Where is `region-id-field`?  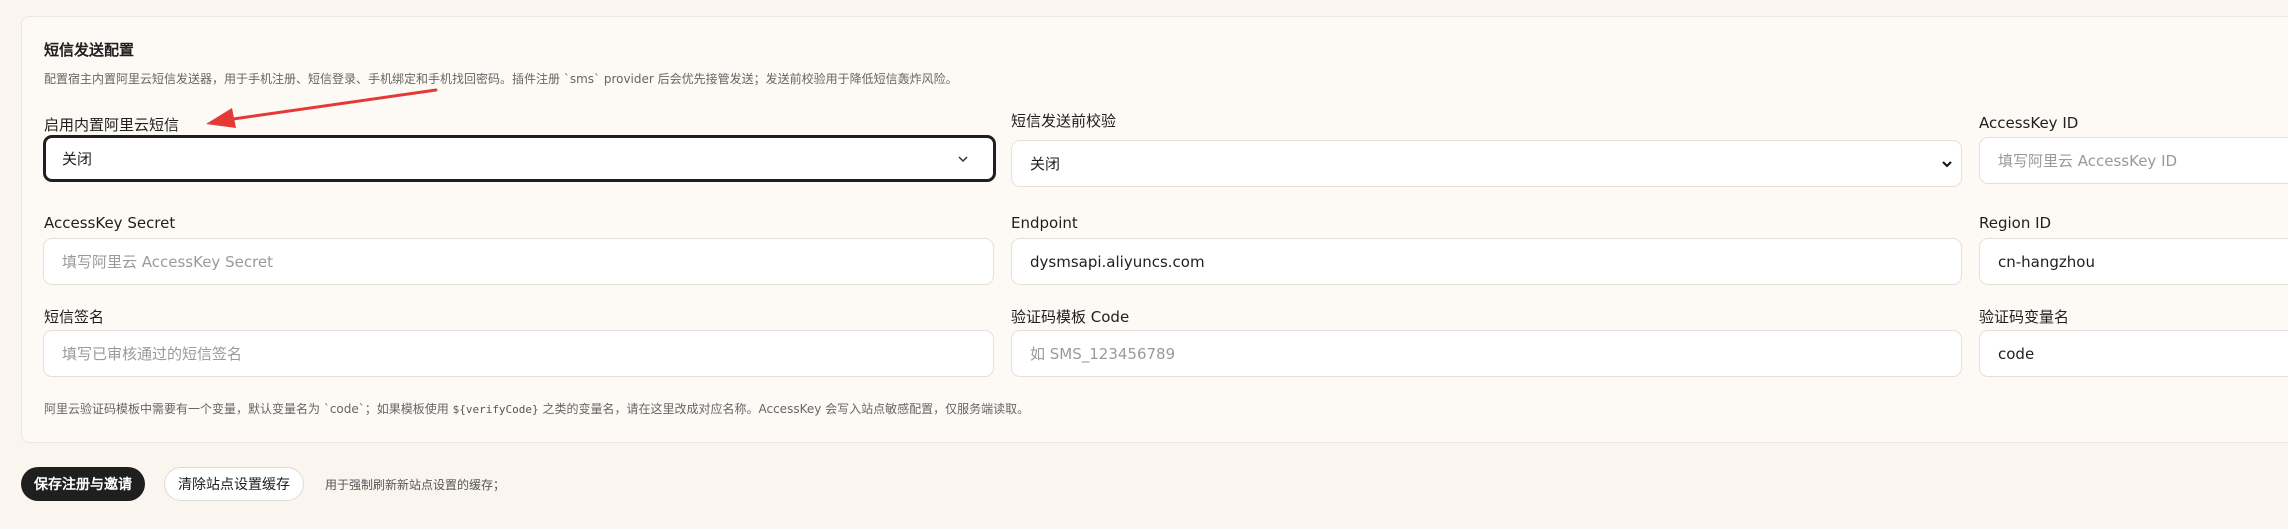
region-id-field is located at coordinates (2133, 261).